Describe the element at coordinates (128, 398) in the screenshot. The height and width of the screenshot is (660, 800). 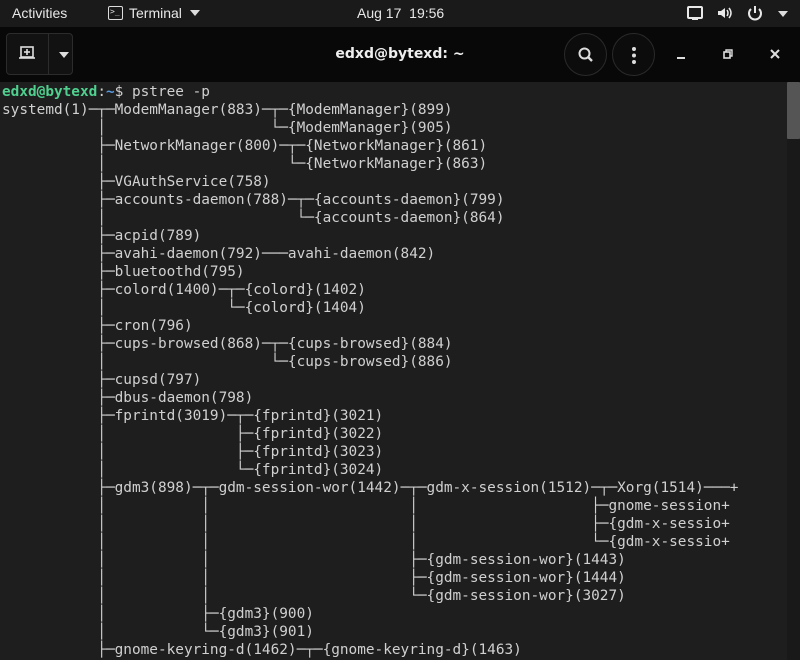
I see `output-line: ├─dbus-daemon(798)` at that location.